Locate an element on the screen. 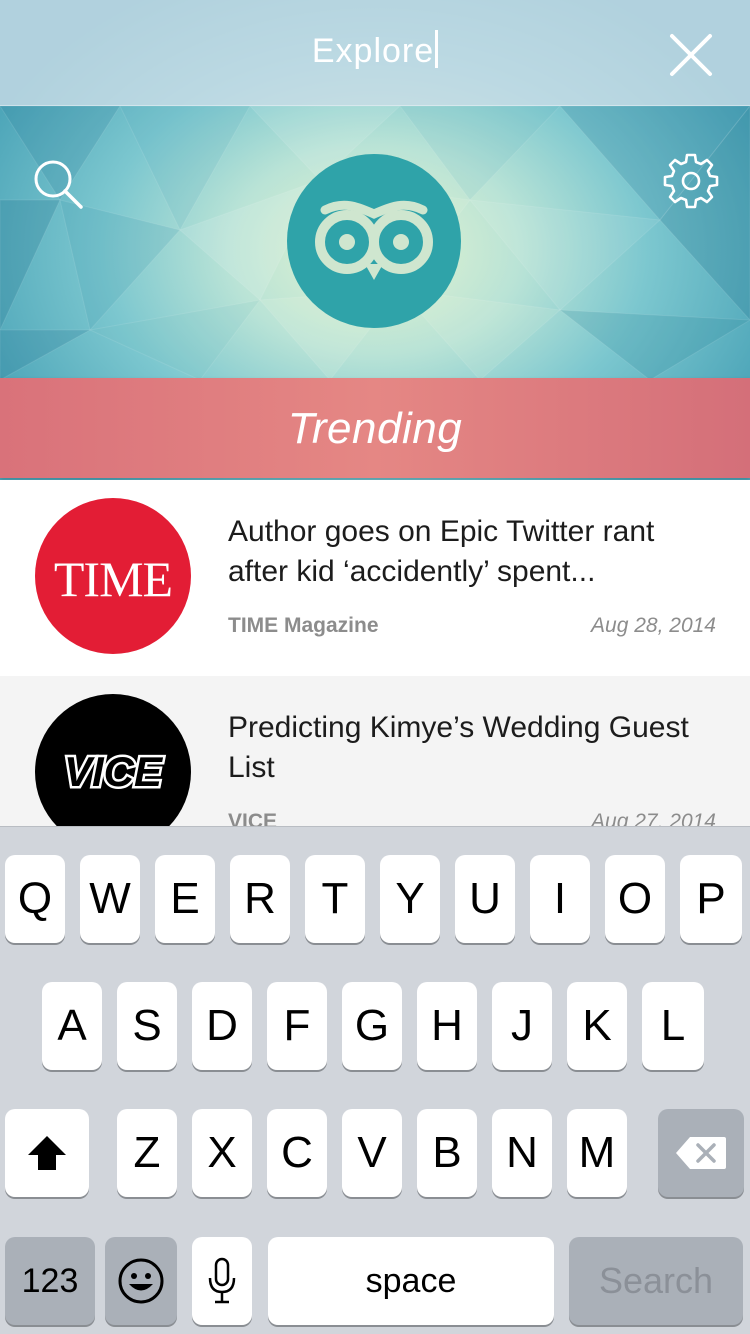 This screenshot has height=1334, width=750. key-label: I is located at coordinates (560, 898).